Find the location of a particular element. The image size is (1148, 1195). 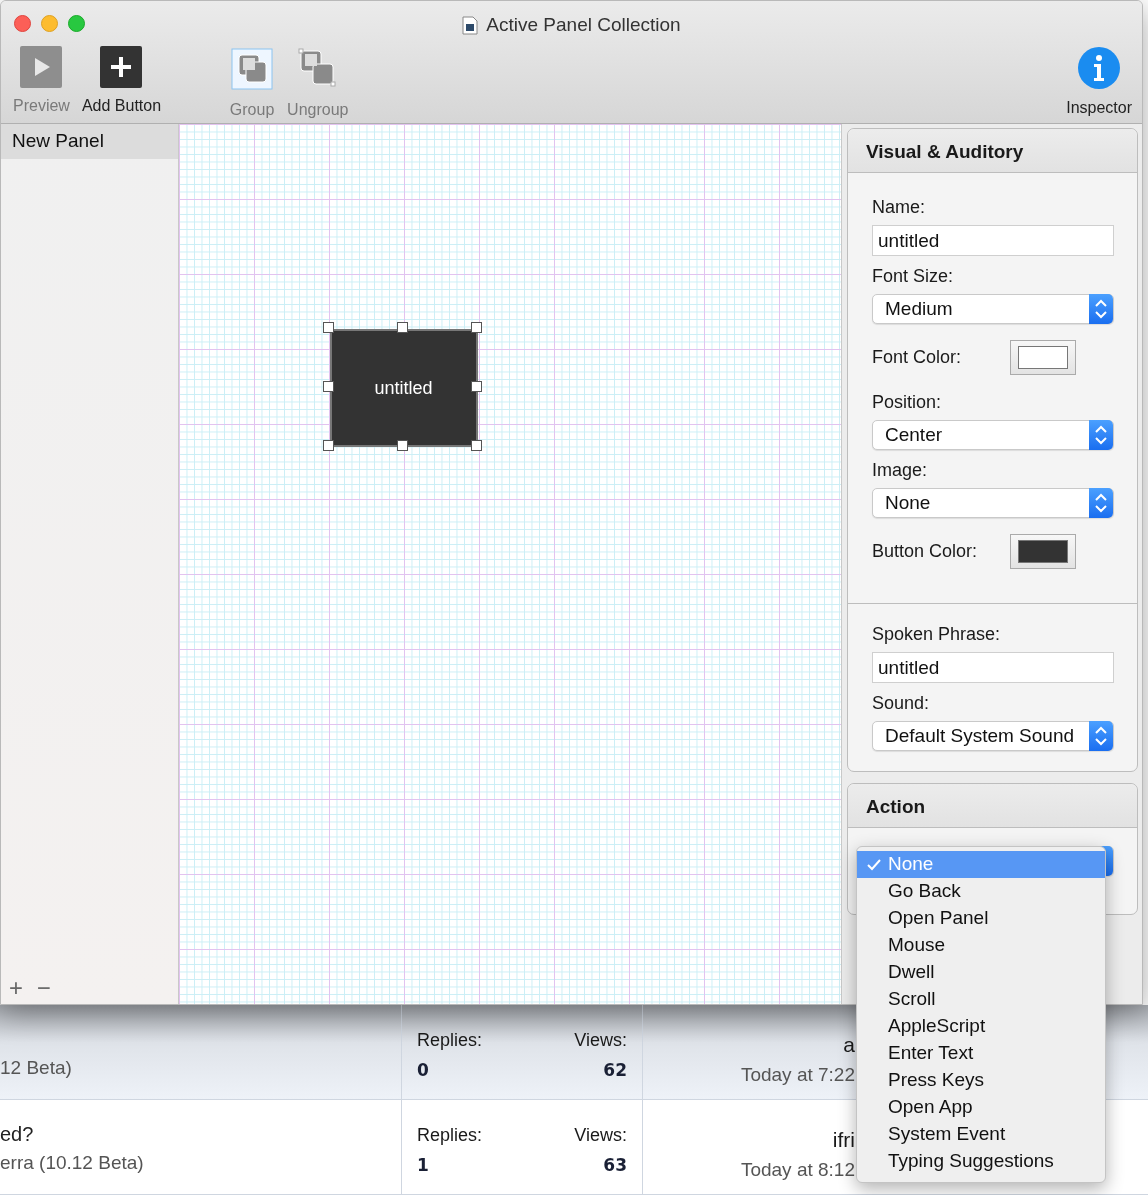

info-icon is located at coordinates (1099, 68).